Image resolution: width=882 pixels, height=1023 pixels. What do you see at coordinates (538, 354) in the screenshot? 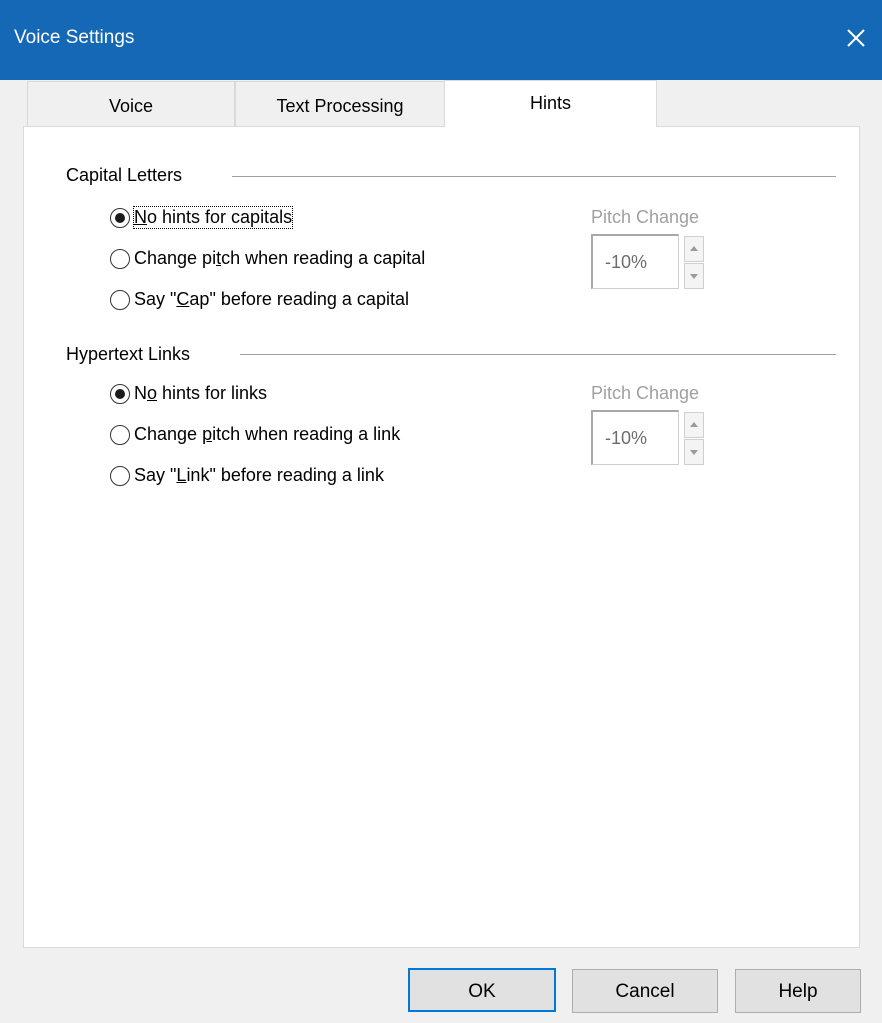
I see `hypertext-links-divider` at bounding box center [538, 354].